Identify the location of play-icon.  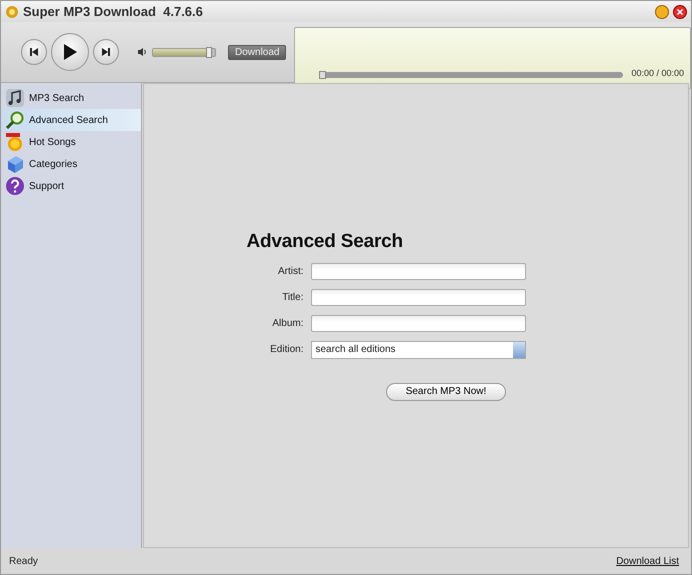
(70, 52).